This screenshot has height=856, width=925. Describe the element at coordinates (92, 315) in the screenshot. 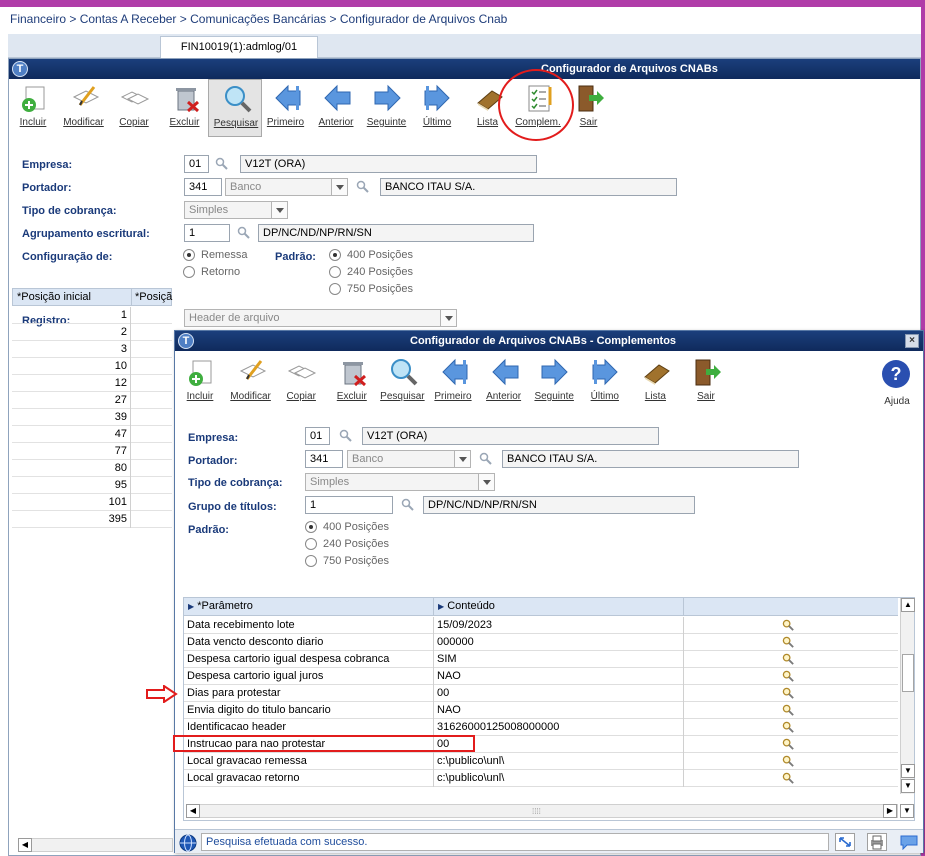

I see `table-row: 1` at that location.